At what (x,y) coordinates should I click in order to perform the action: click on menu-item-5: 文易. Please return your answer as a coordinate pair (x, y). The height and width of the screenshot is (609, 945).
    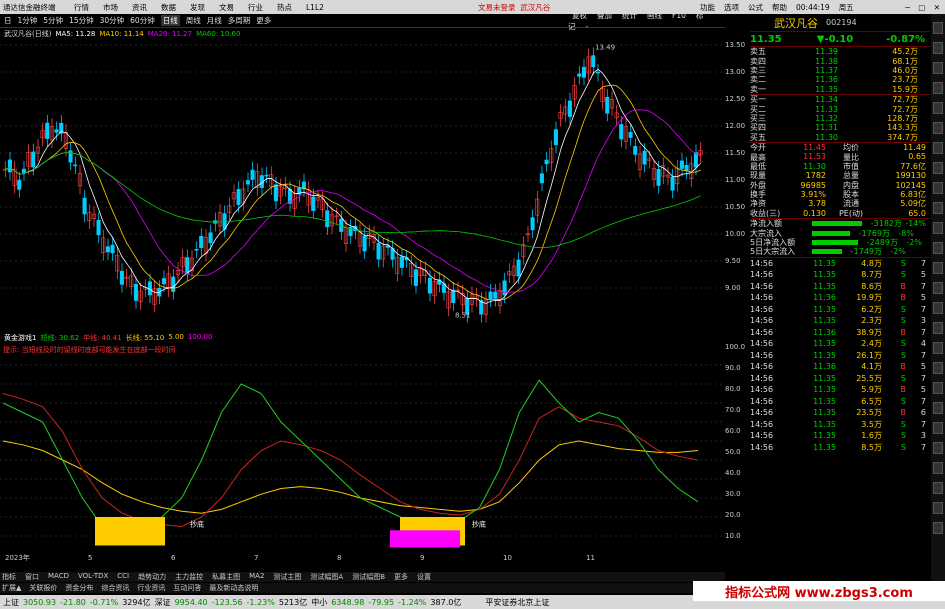
    Looking at the image, I should click on (226, 7).